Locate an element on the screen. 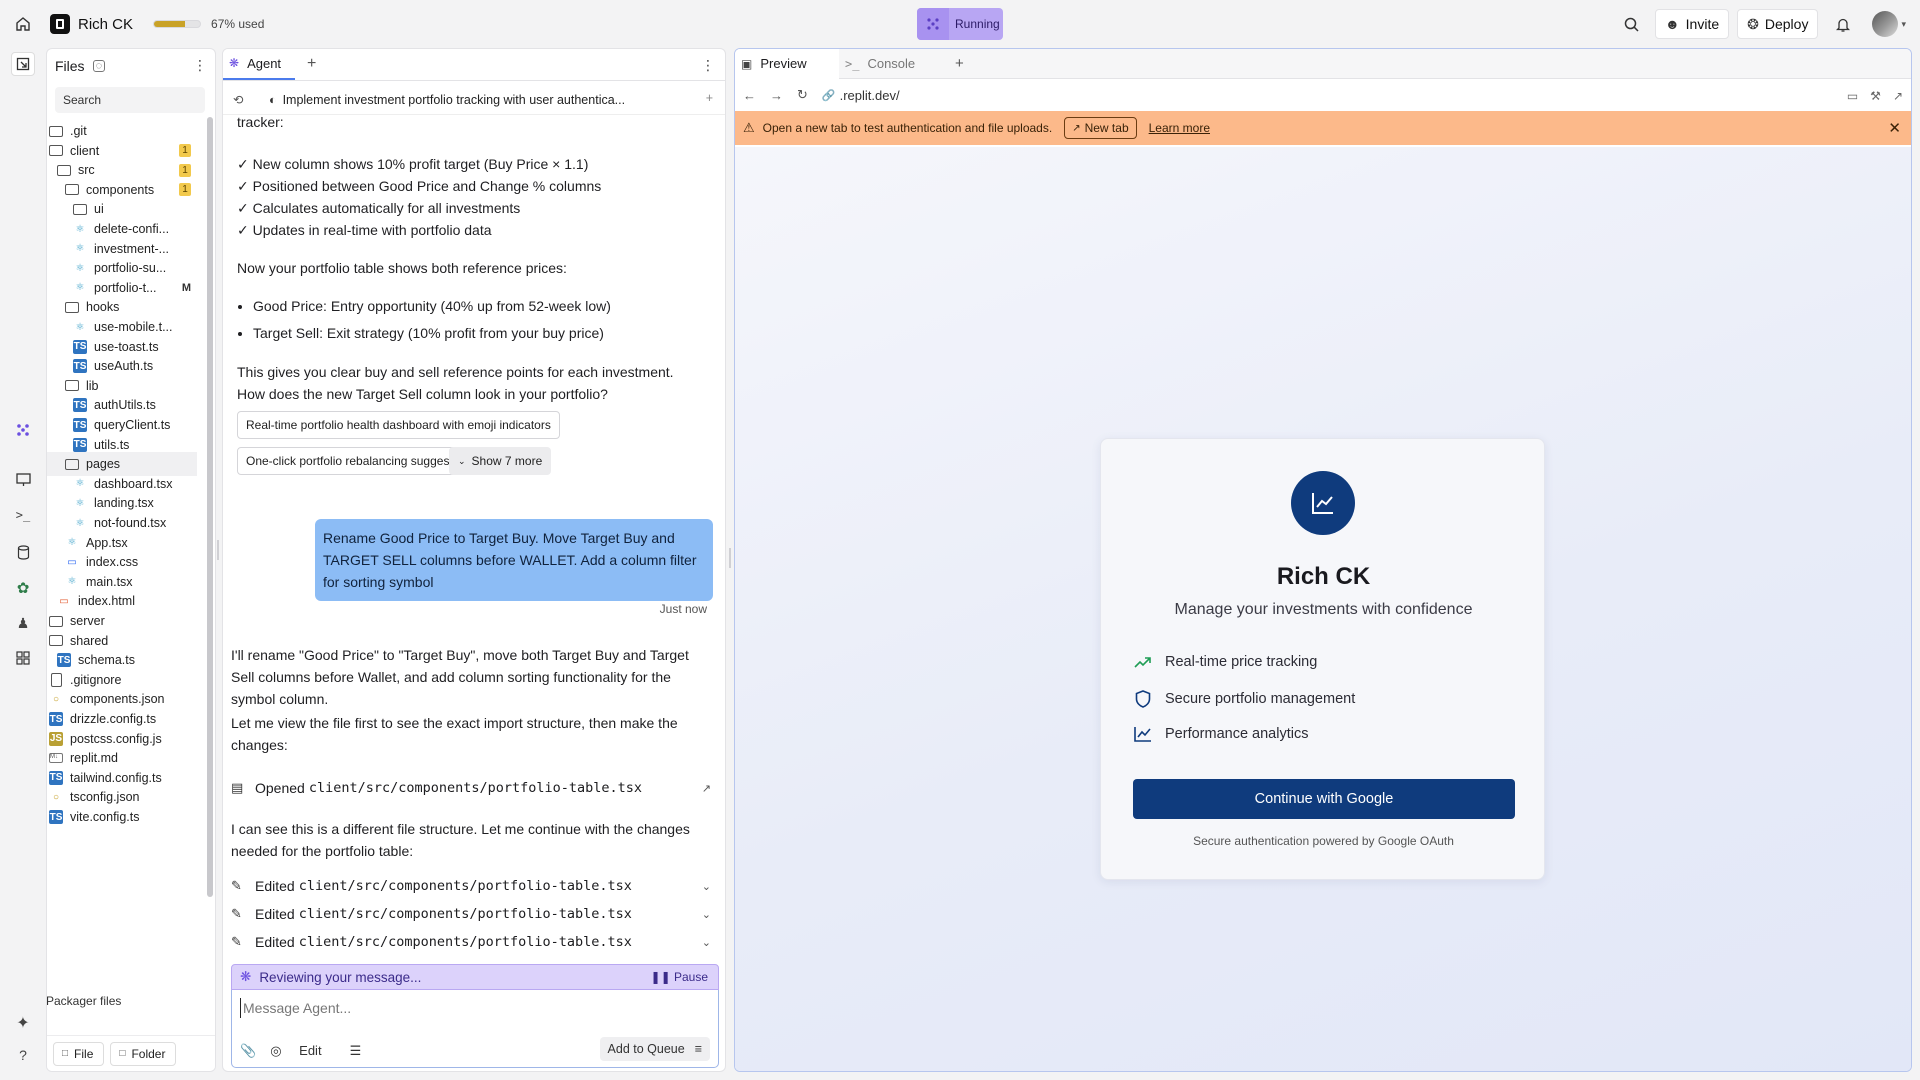 The height and width of the screenshot is (1080, 1920). apps-grid-icon is located at coordinates (23, 658).